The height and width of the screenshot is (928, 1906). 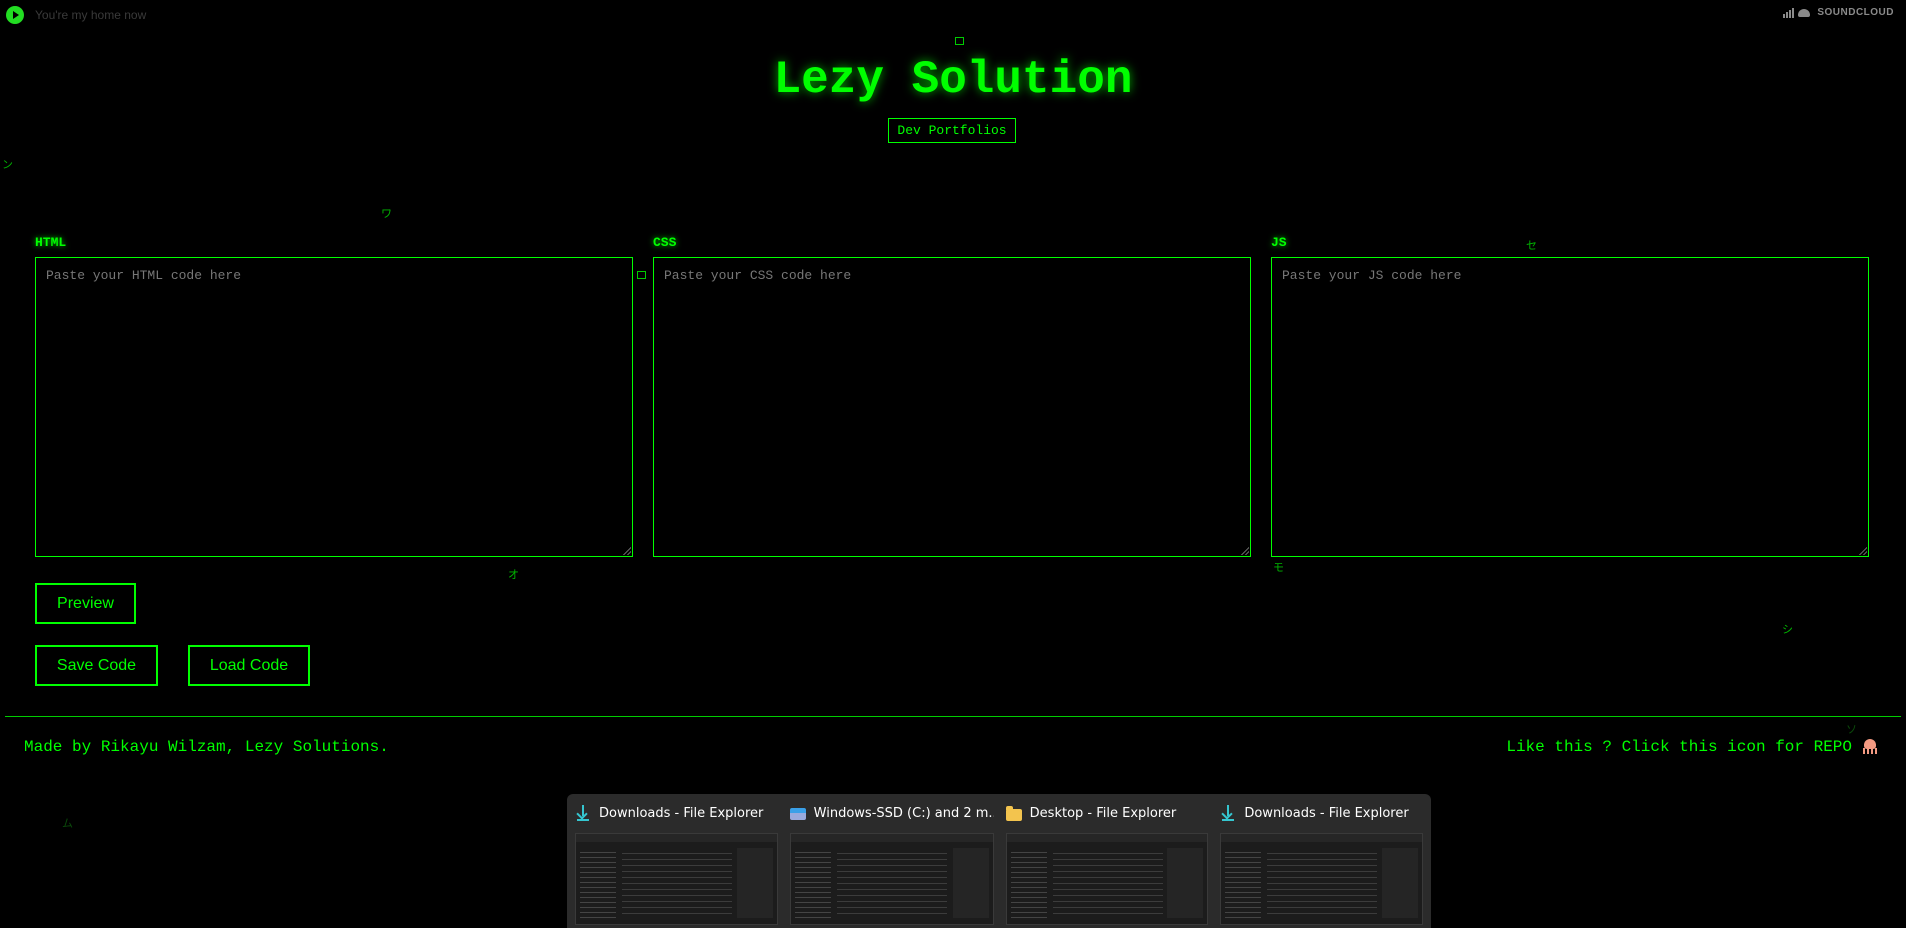 What do you see at coordinates (1679, 747) in the screenshot?
I see `repo-prompt: Like this ? Click this icon for REPO` at bounding box center [1679, 747].